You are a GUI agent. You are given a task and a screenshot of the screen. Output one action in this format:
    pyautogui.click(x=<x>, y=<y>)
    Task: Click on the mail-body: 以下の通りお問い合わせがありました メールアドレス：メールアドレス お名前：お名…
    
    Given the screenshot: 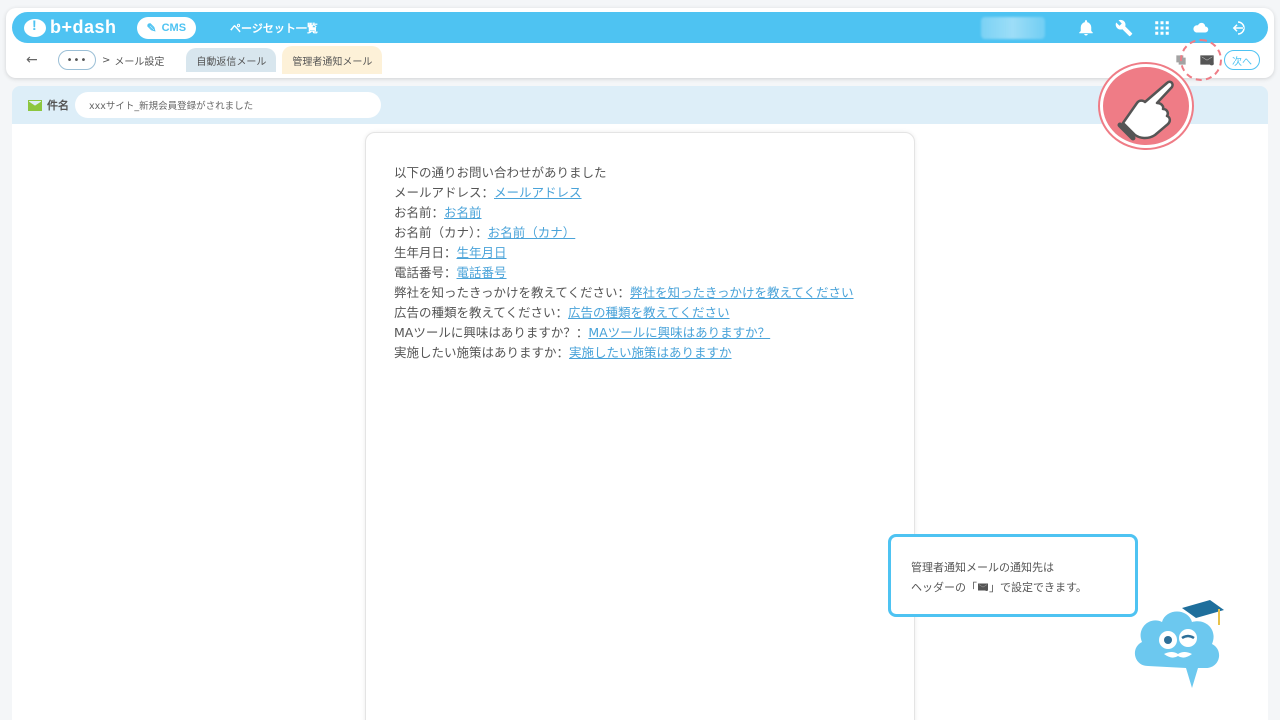 What is the action you would take?
    pyautogui.click(x=639, y=263)
    